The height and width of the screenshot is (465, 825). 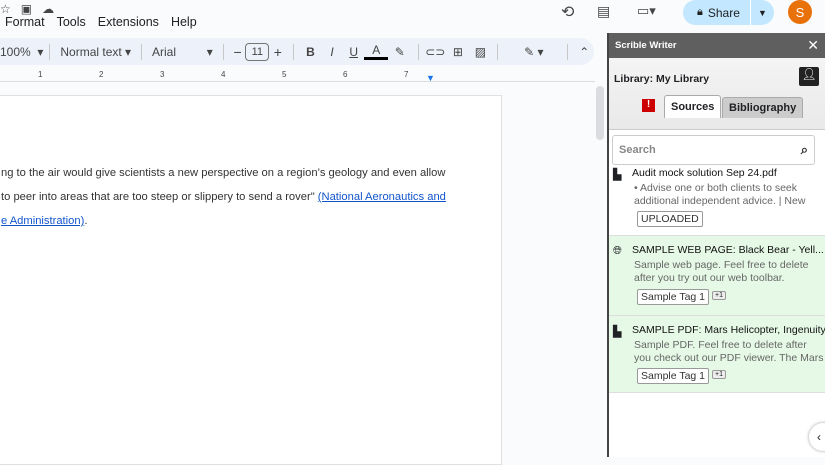 What do you see at coordinates (648, 105) in the screenshot?
I see `alert-icon: !` at bounding box center [648, 105].